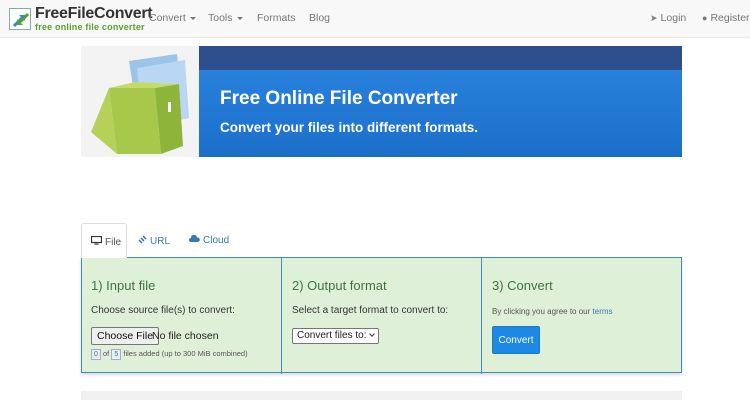 The image size is (750, 400). I want to click on tab-url: URL, so click(154, 240).